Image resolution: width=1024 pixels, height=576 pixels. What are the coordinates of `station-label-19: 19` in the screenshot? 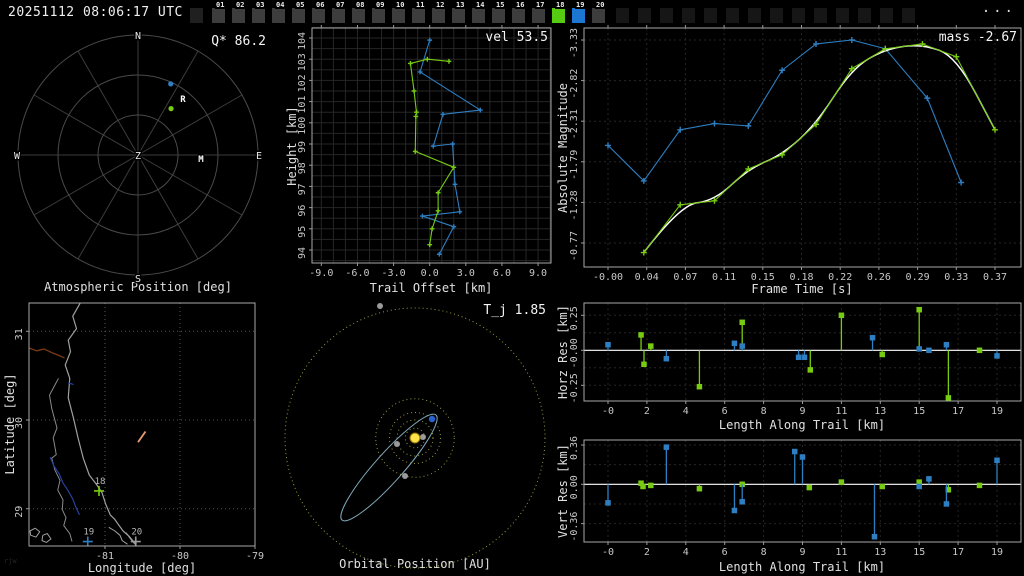 It's located at (88, 533).